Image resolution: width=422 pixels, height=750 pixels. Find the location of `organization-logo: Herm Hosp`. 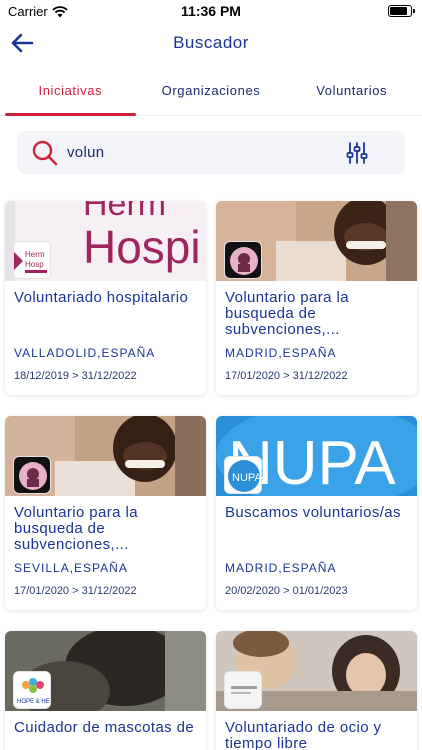

organization-logo: Herm Hosp is located at coordinates (32, 260).